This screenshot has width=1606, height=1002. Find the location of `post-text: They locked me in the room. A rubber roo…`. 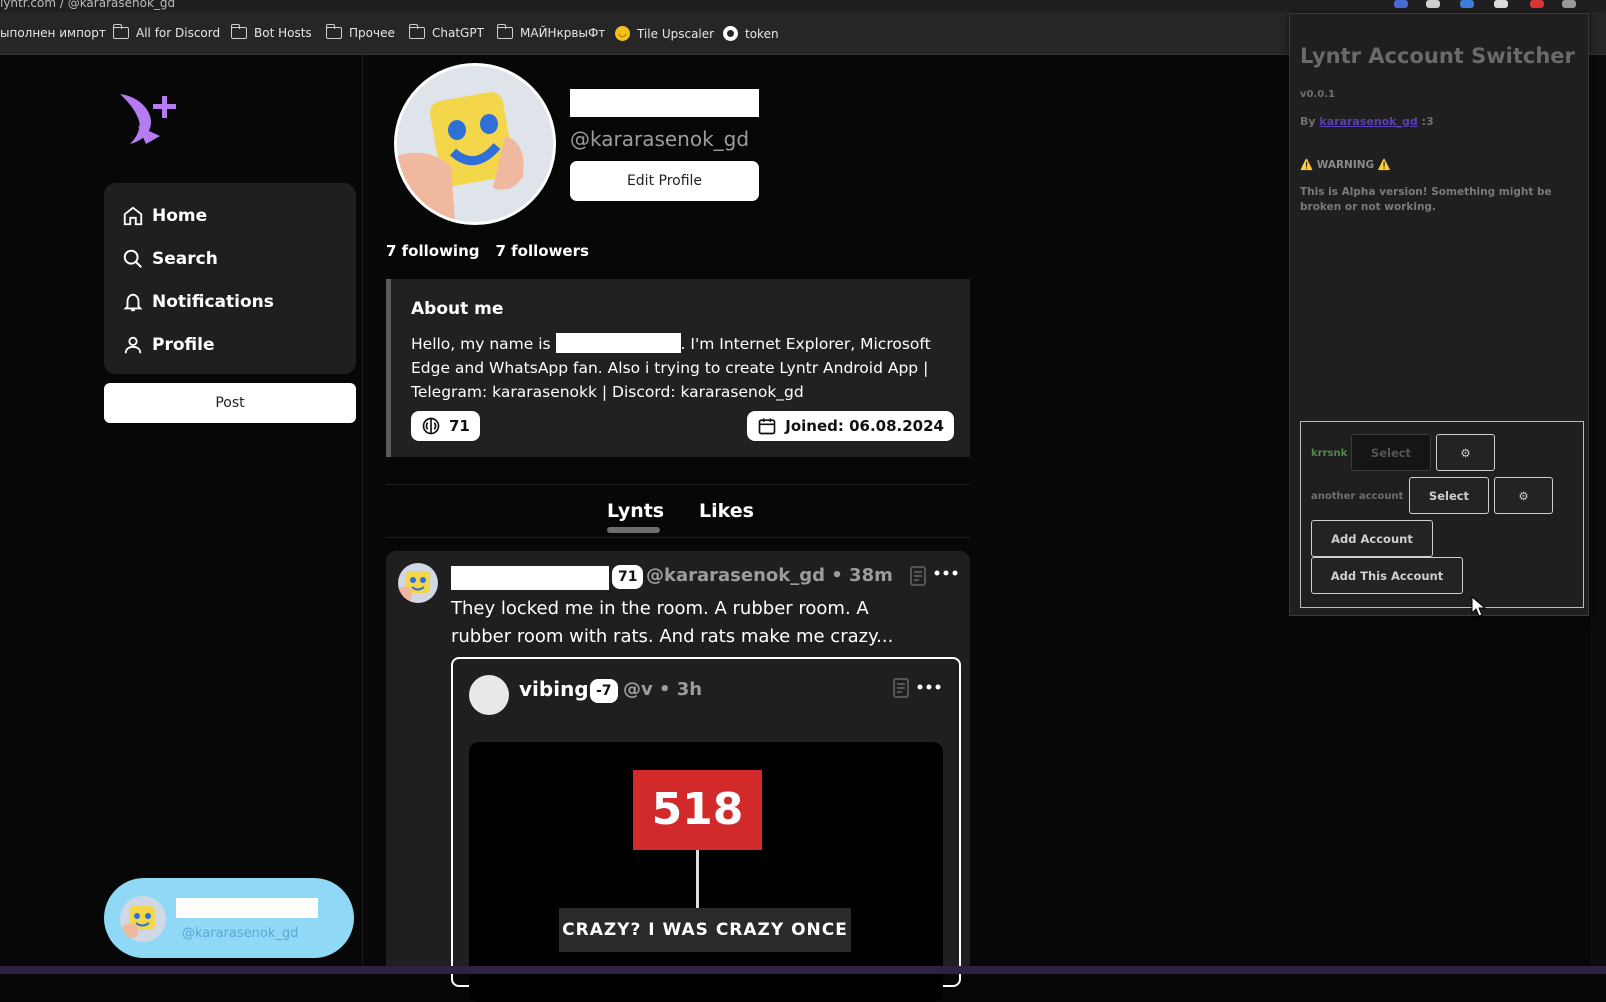

post-text: They locked me in the room. A rubber roo… is located at coordinates (672, 622).